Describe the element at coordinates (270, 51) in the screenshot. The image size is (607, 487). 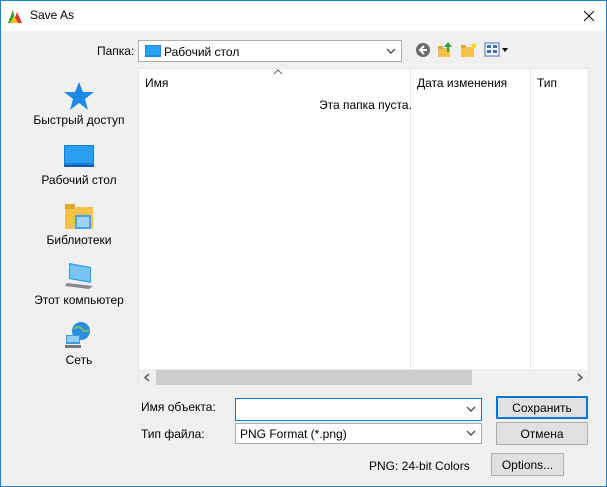
I see `folder-dropdown: Рабочий стол` at that location.